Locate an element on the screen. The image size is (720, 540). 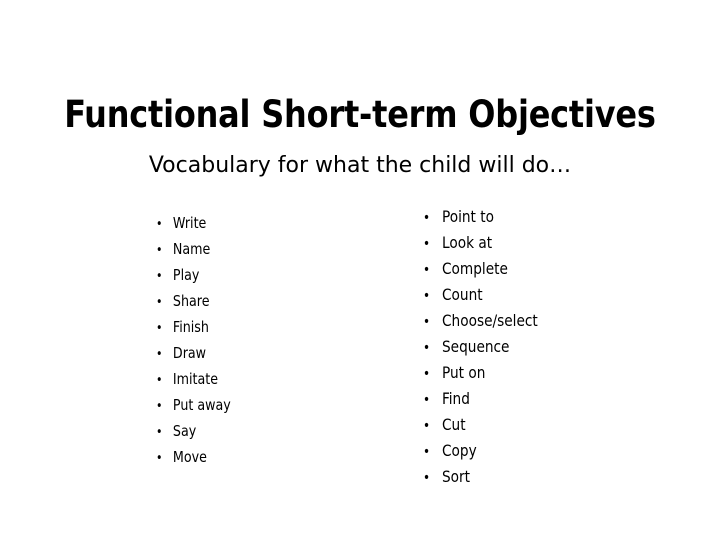
list-item-label: Imitate is located at coordinates (195, 379).